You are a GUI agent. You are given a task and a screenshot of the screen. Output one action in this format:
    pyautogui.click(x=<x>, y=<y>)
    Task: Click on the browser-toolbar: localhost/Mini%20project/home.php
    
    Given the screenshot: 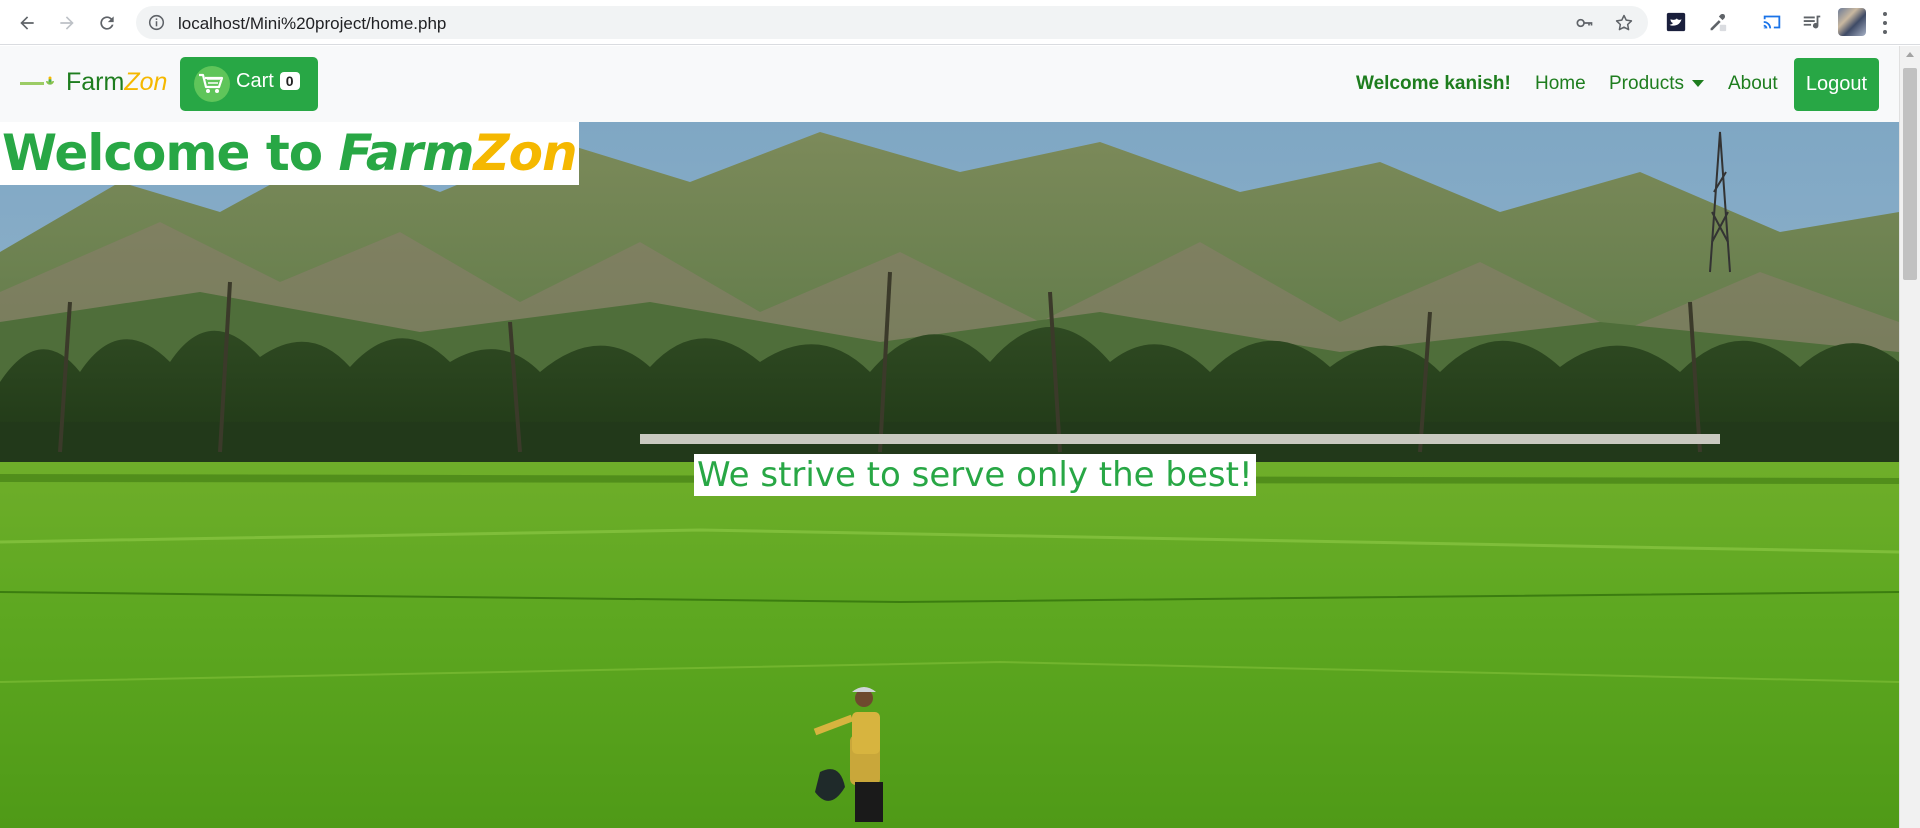 What is the action you would take?
    pyautogui.click(x=960, y=22)
    